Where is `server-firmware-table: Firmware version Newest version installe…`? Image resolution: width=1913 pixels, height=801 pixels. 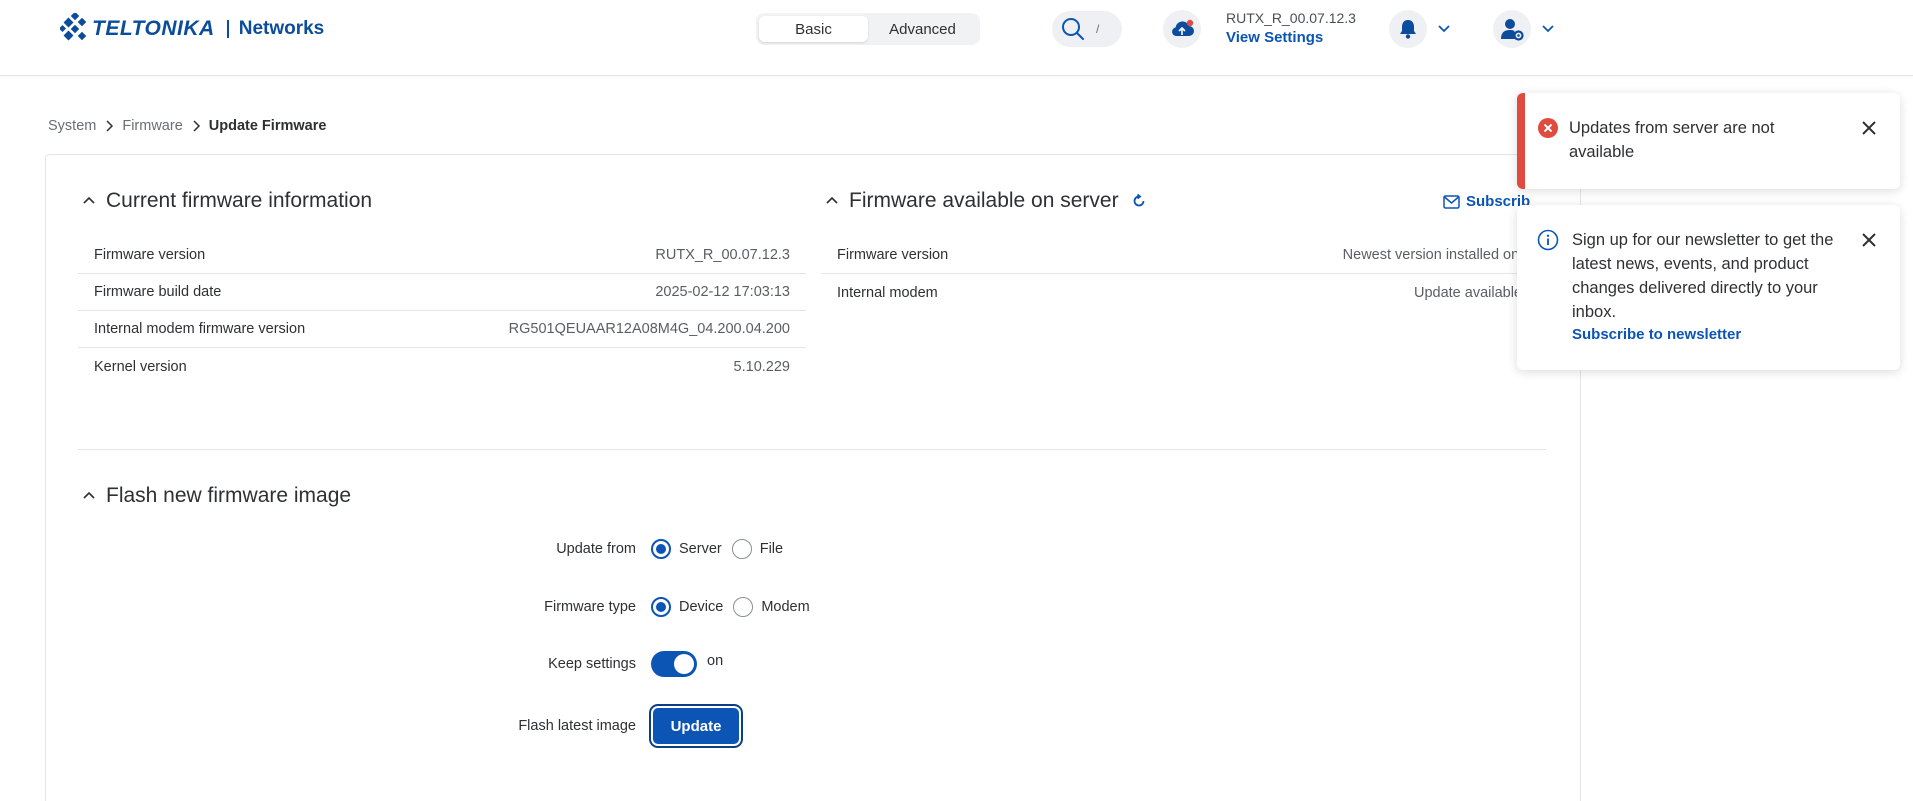 server-firmware-table: Firmware version Newest version installe… is located at coordinates (1197, 274).